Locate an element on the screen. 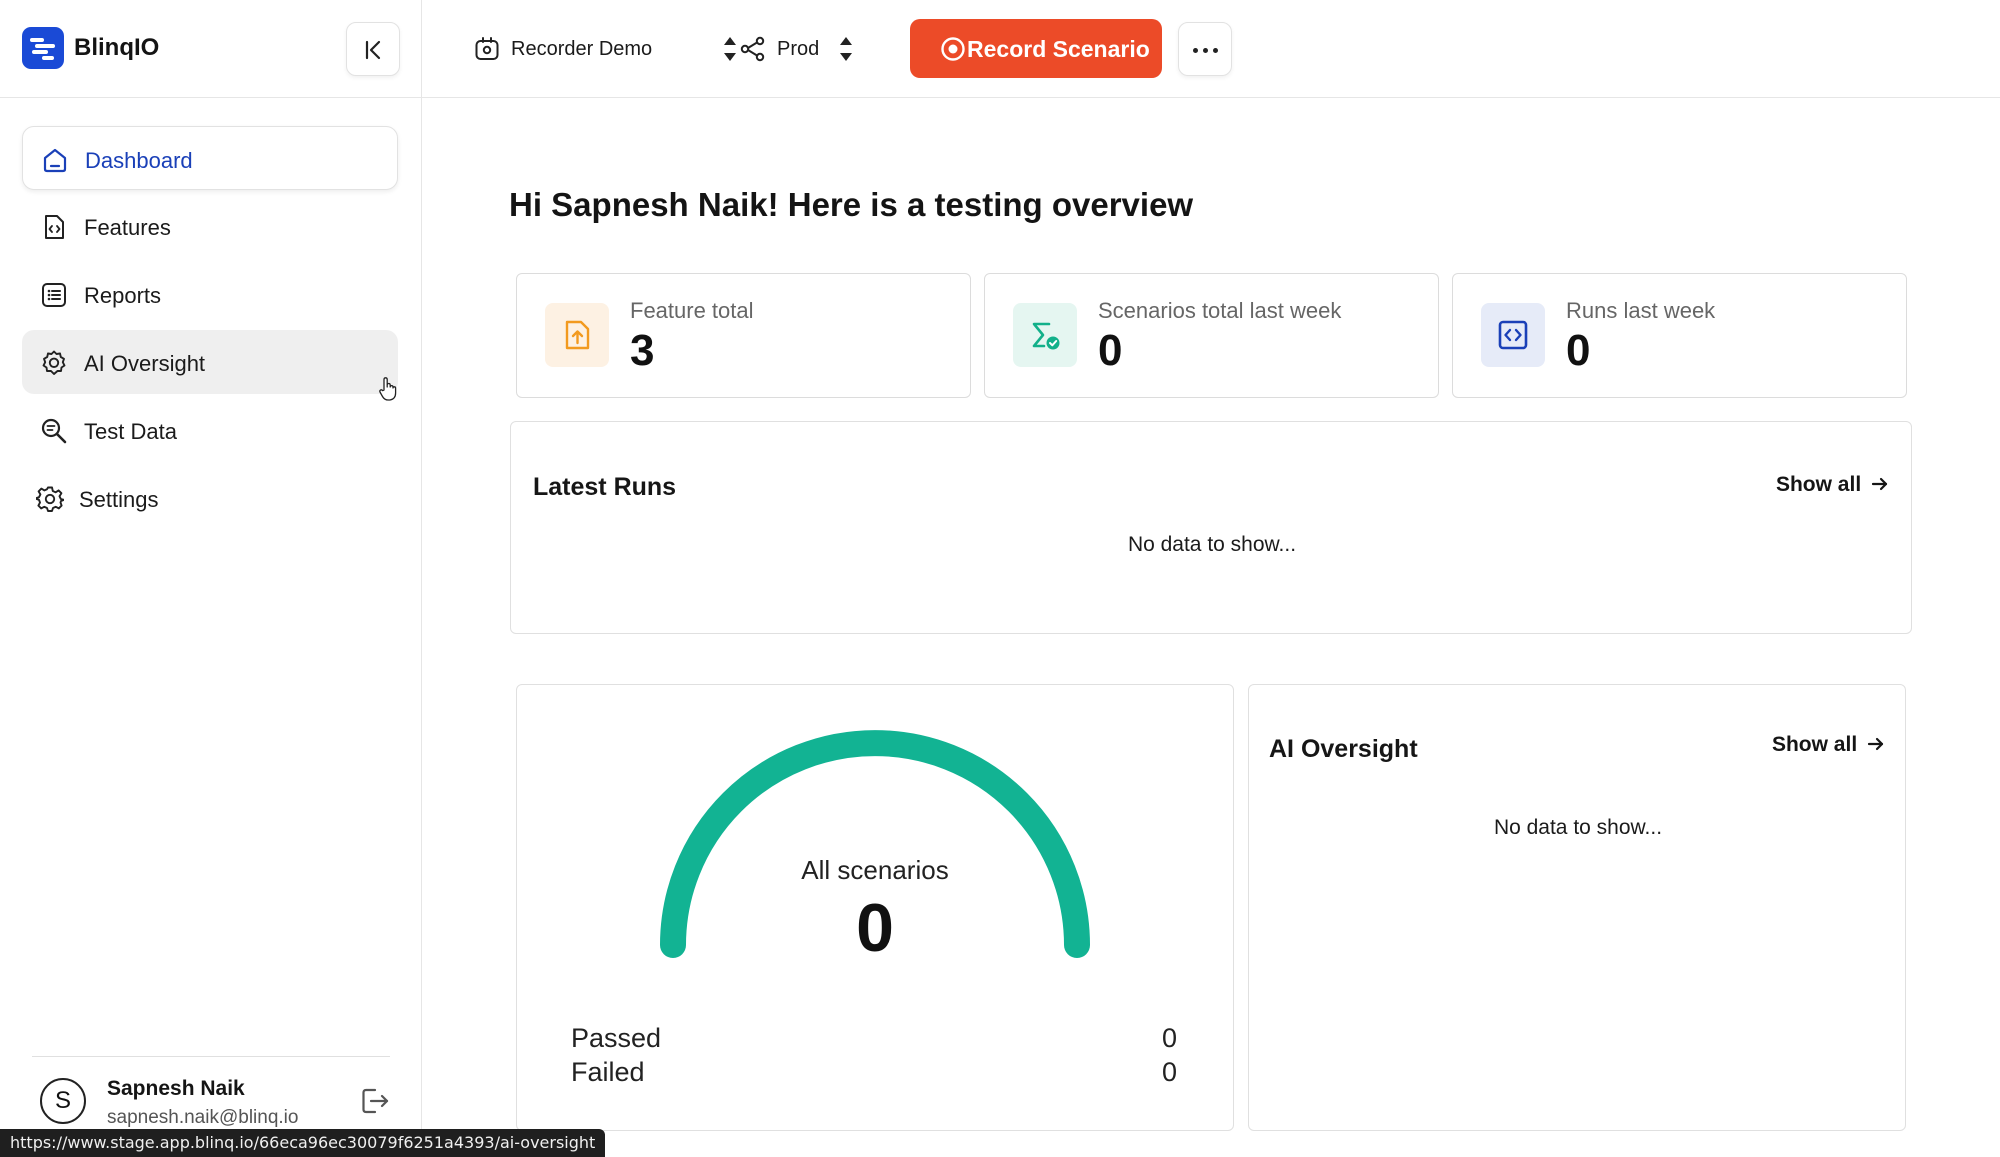  environment-selector: Prod is located at coordinates (802, 49).